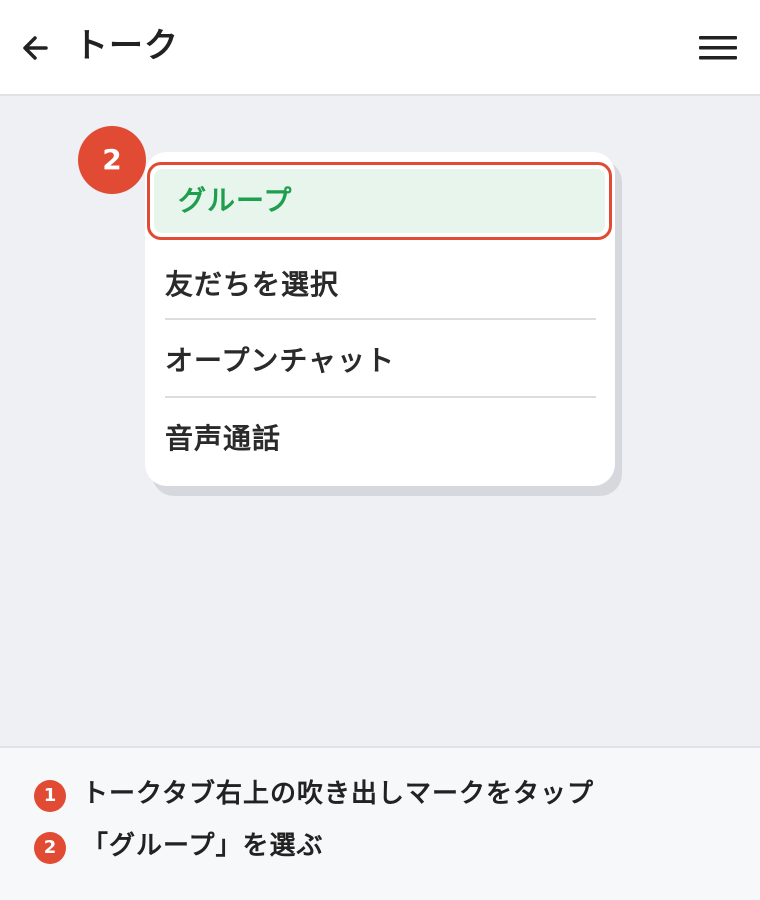 The height and width of the screenshot is (900, 760). I want to click on step-number-badge: 1, so click(50, 796).